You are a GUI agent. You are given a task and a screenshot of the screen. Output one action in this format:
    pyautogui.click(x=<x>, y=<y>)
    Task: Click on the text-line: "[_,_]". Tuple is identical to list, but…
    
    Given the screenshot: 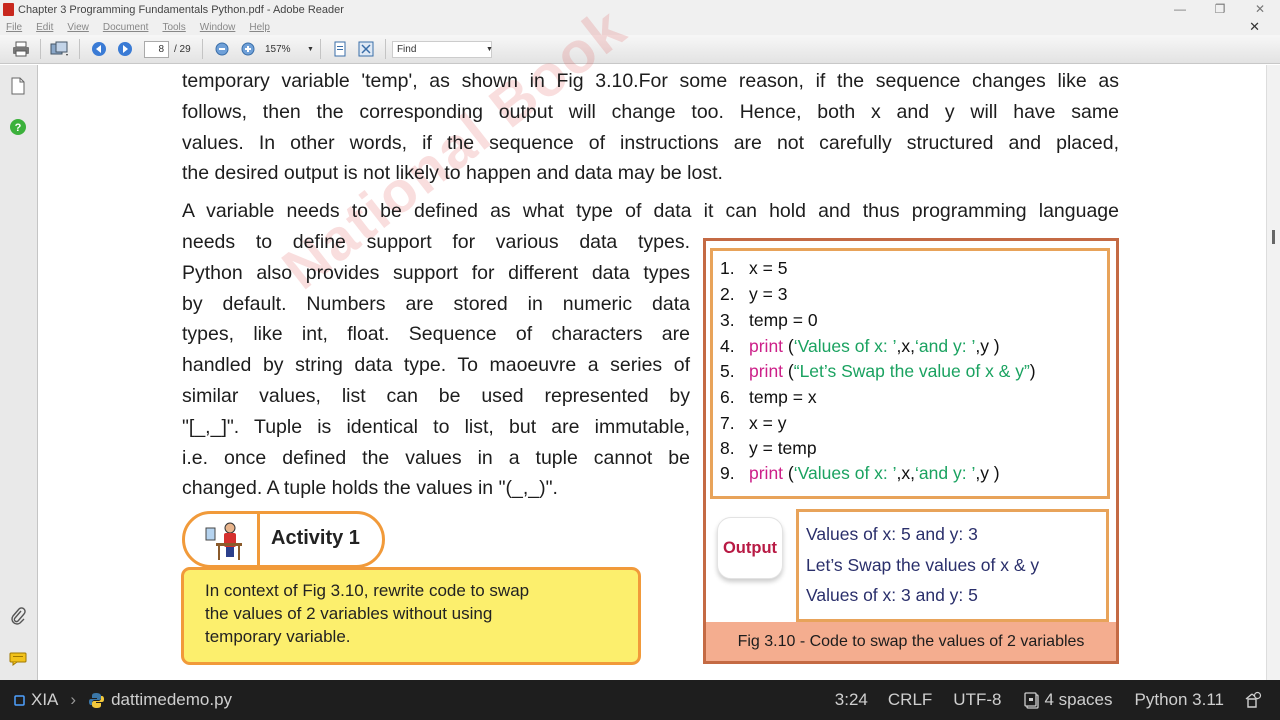 What is the action you would take?
    pyautogui.click(x=436, y=426)
    